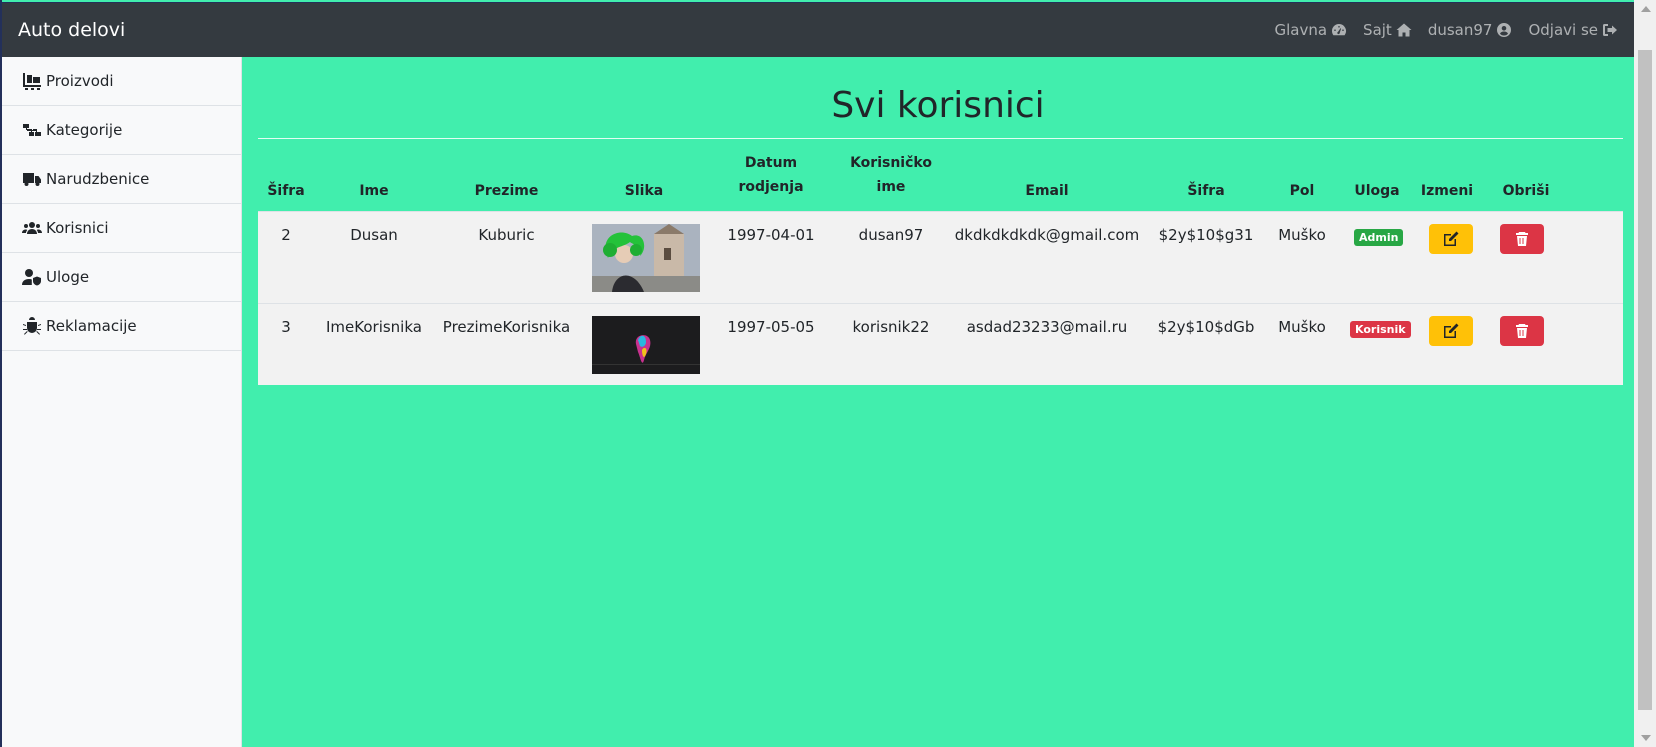 This screenshot has width=1656, height=747. What do you see at coordinates (1526, 191) in the screenshot?
I see `column-header-delete: Obriši` at bounding box center [1526, 191].